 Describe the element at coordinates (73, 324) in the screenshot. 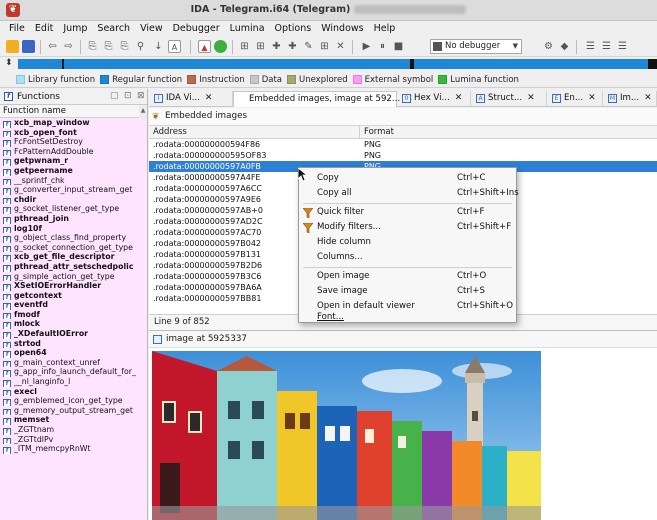

I see `function-list-item: f mlock` at that location.